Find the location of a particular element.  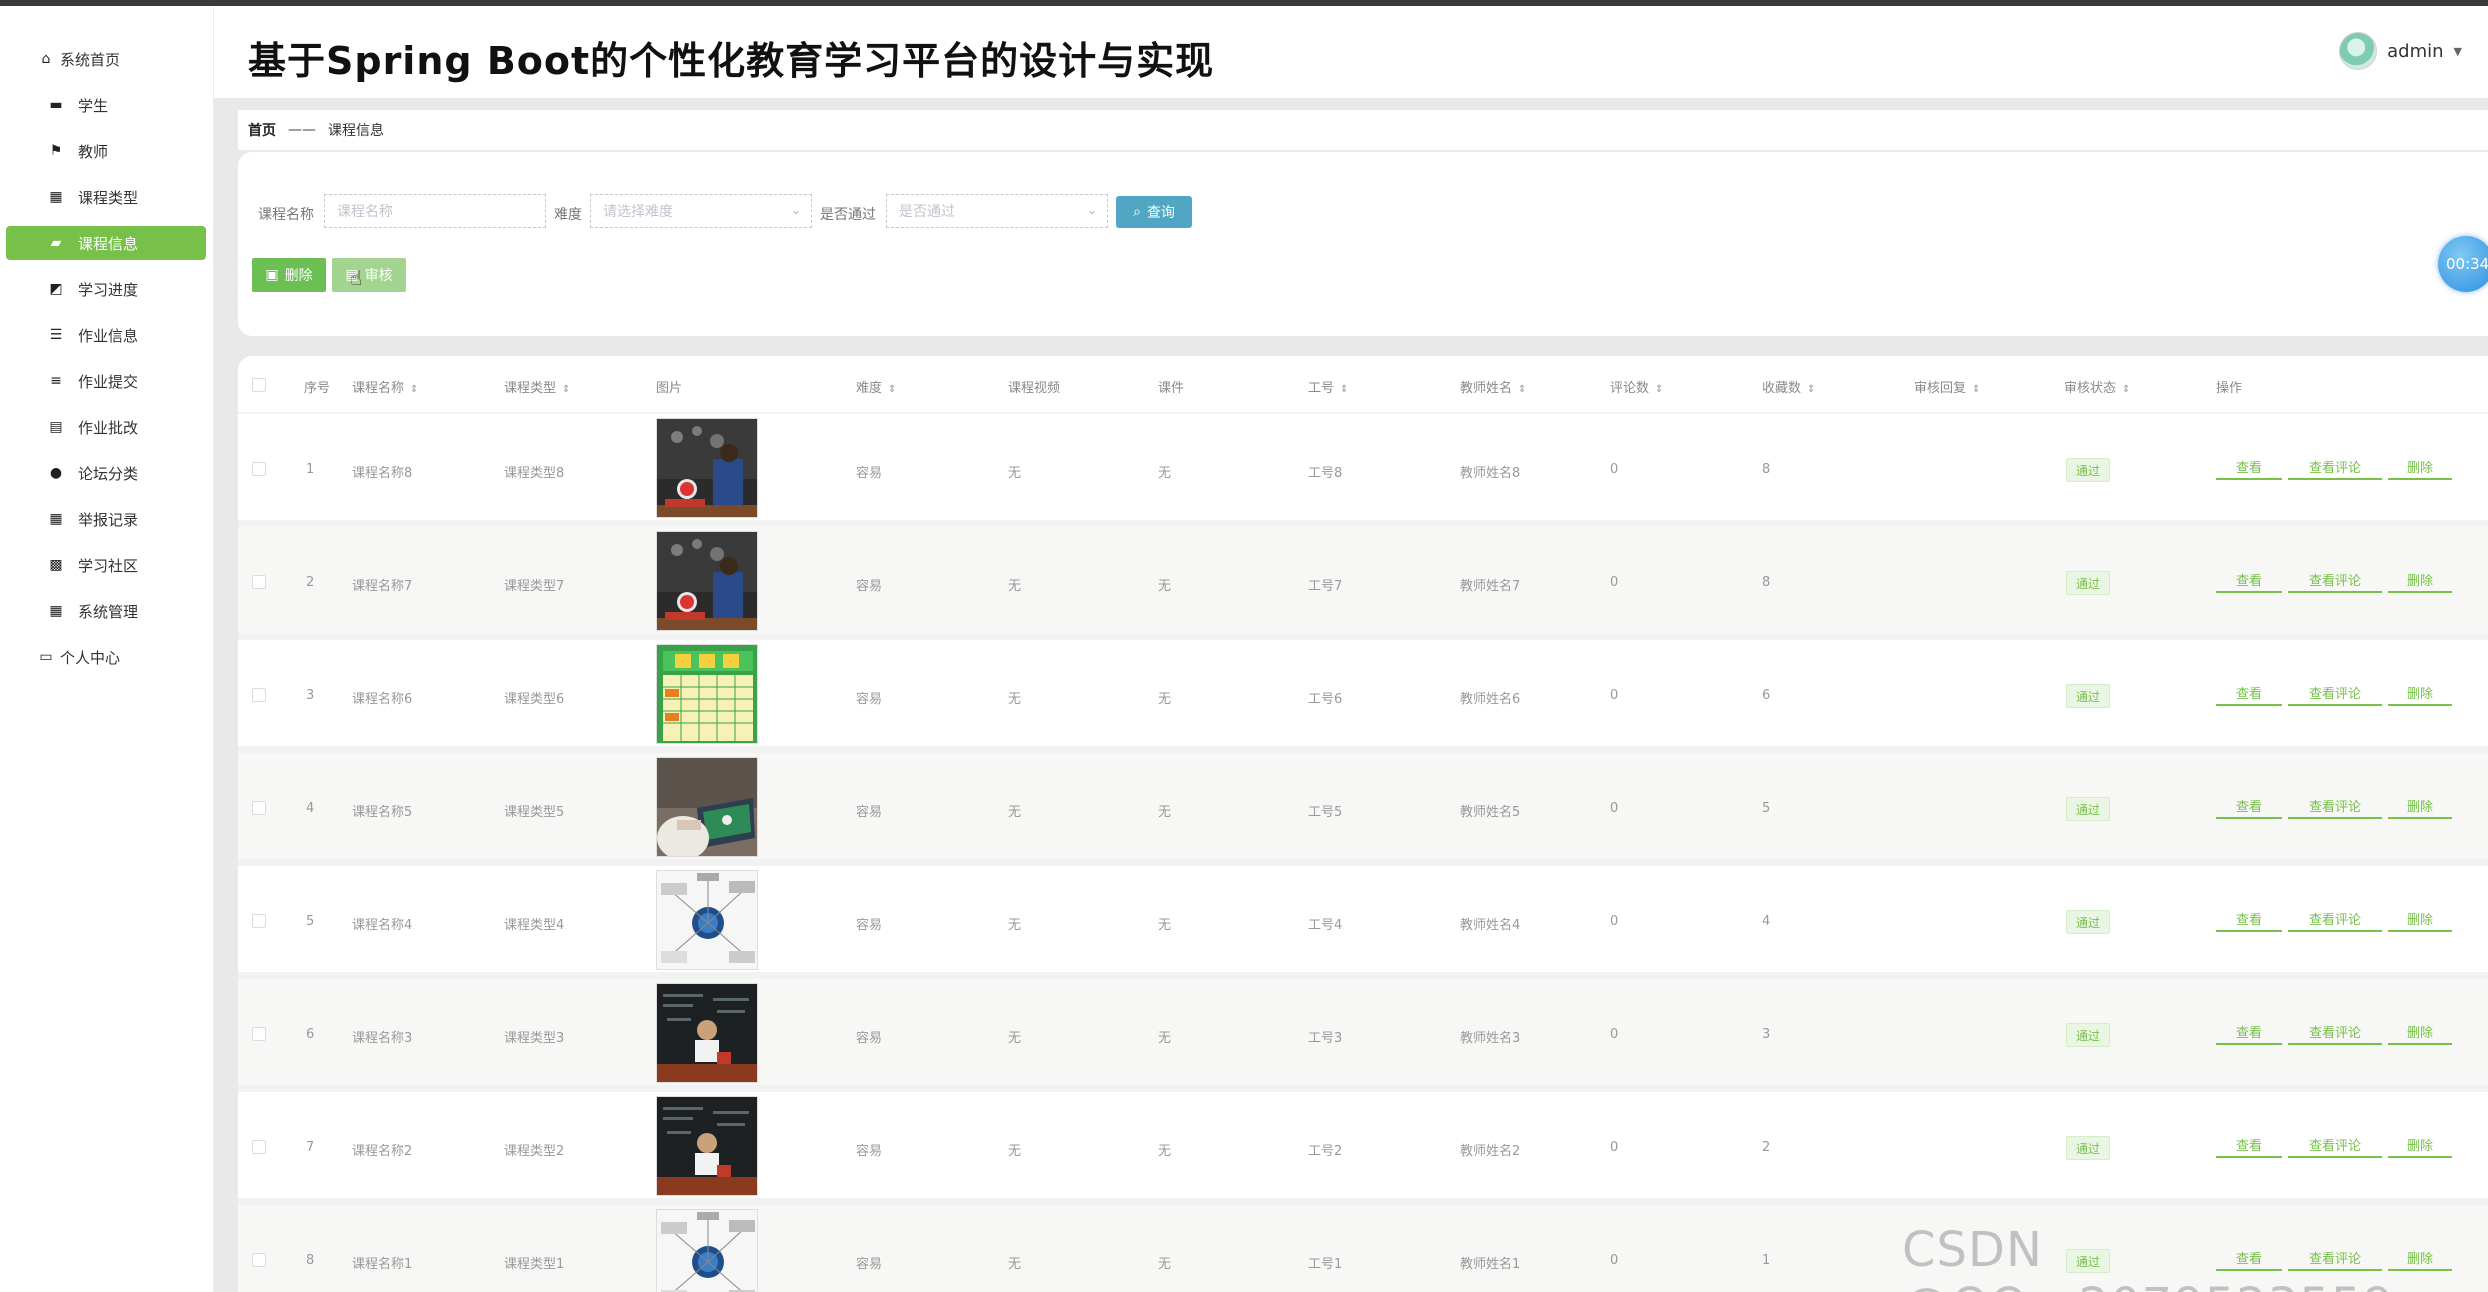

sidebar-item-1: ▬ 学生 is located at coordinates (106, 105).